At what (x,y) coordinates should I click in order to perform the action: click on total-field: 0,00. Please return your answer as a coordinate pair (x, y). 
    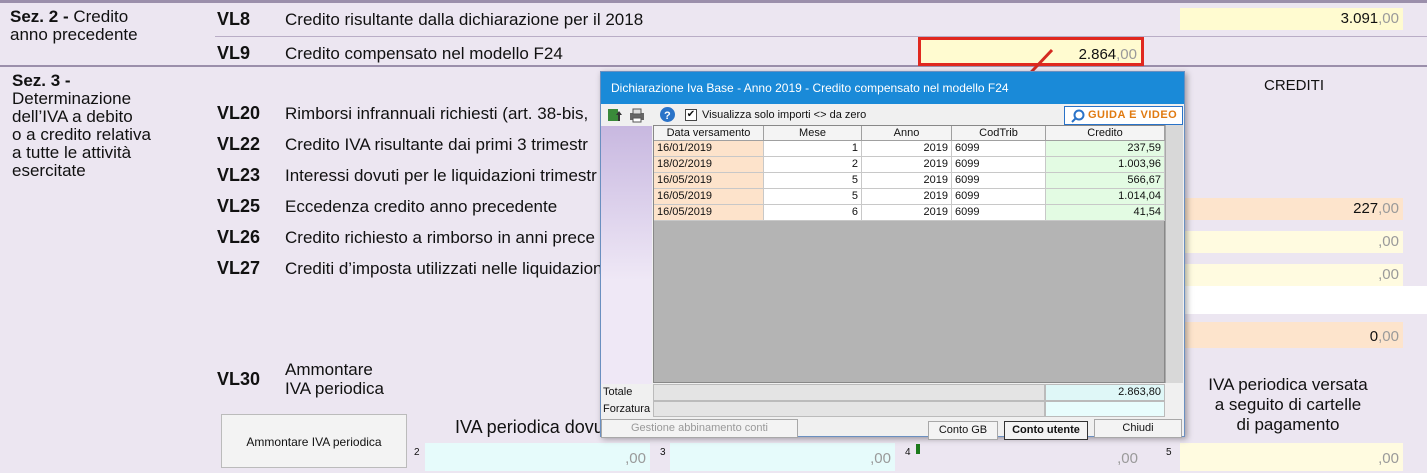
    Looking at the image, I should click on (1291, 335).